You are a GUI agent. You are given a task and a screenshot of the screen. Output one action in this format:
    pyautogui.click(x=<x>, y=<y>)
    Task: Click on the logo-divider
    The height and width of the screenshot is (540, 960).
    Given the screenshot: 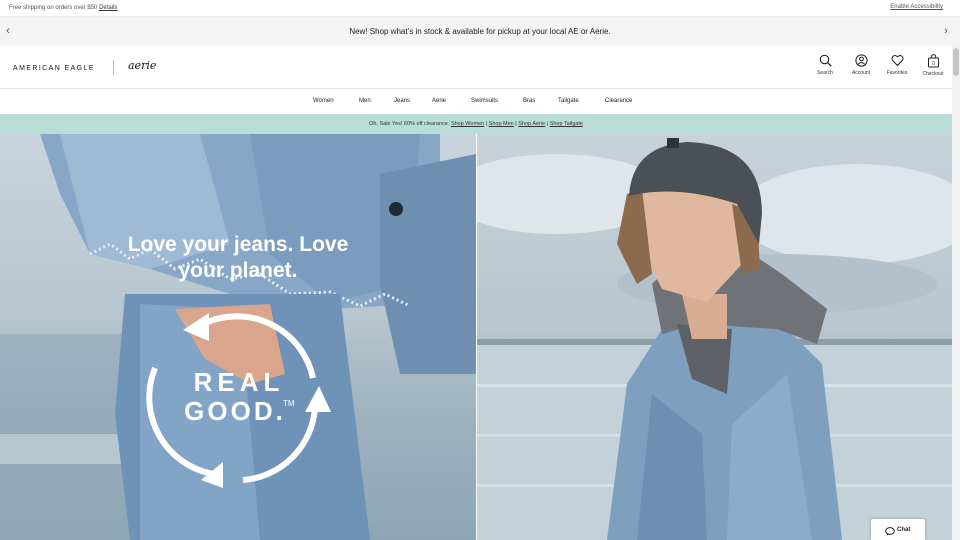 What is the action you would take?
    pyautogui.click(x=113, y=67)
    